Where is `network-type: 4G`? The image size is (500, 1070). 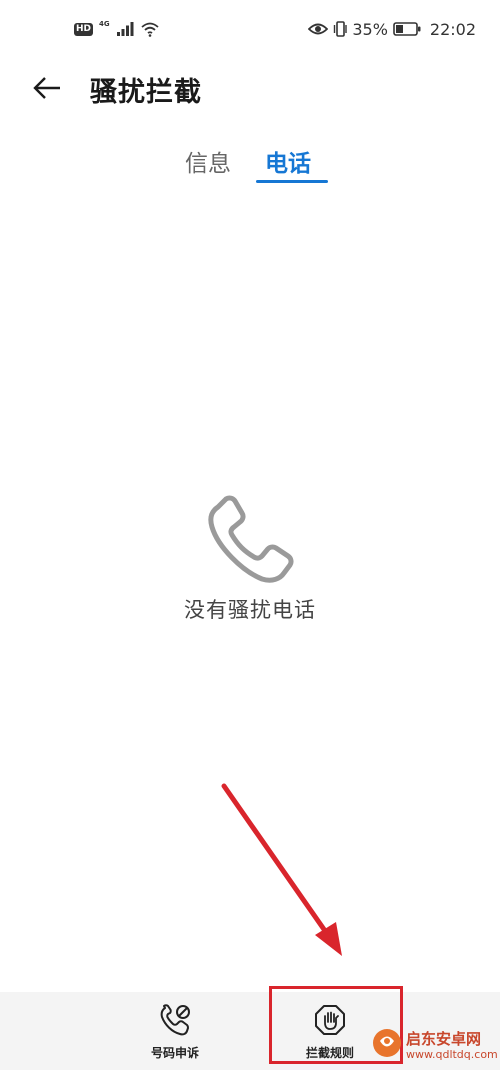 network-type: 4G is located at coordinates (104, 24).